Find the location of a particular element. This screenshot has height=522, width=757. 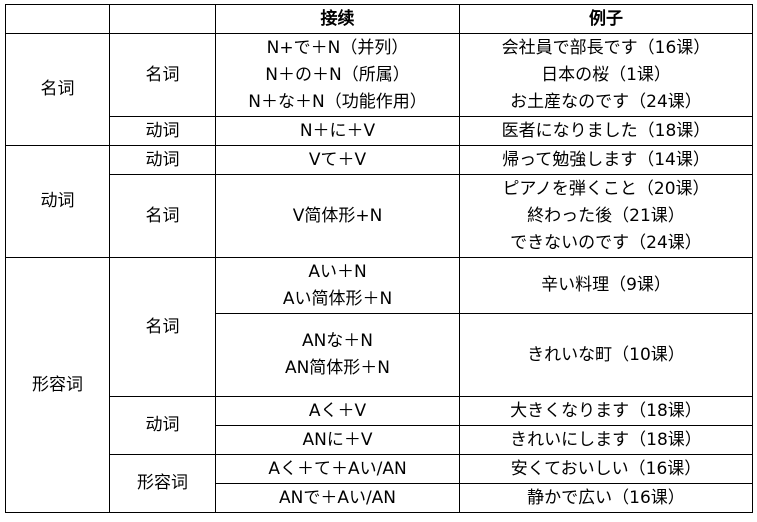

connection-cell: N+で＋N（并列） N＋の＋N（所属） N＋な＋N（功能作用） is located at coordinates (337, 75).